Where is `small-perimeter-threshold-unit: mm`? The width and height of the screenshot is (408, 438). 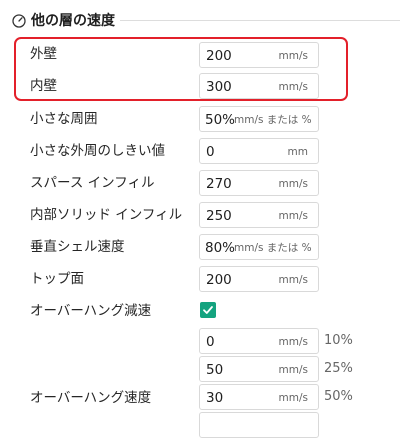 small-perimeter-threshold-unit: mm is located at coordinates (297, 152).